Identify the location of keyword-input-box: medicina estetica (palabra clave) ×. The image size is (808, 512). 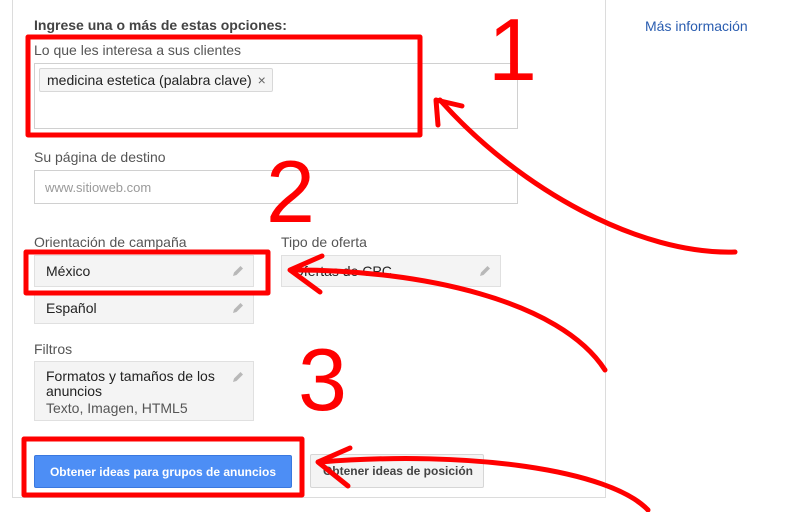
(276, 96).